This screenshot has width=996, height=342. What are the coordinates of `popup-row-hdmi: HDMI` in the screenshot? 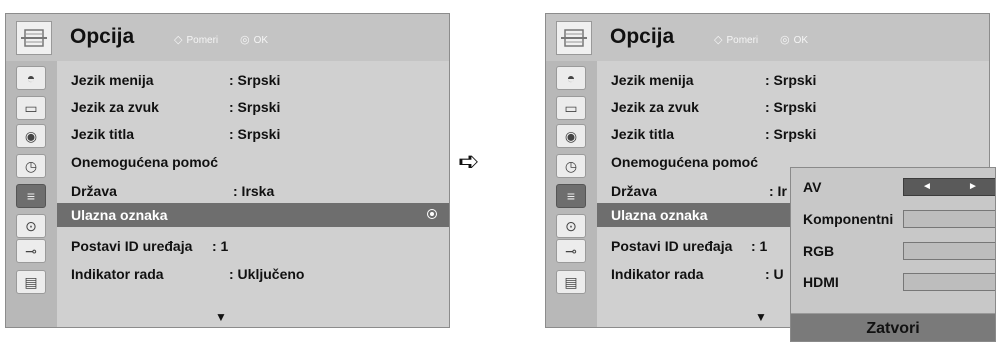 It's located at (893, 282).